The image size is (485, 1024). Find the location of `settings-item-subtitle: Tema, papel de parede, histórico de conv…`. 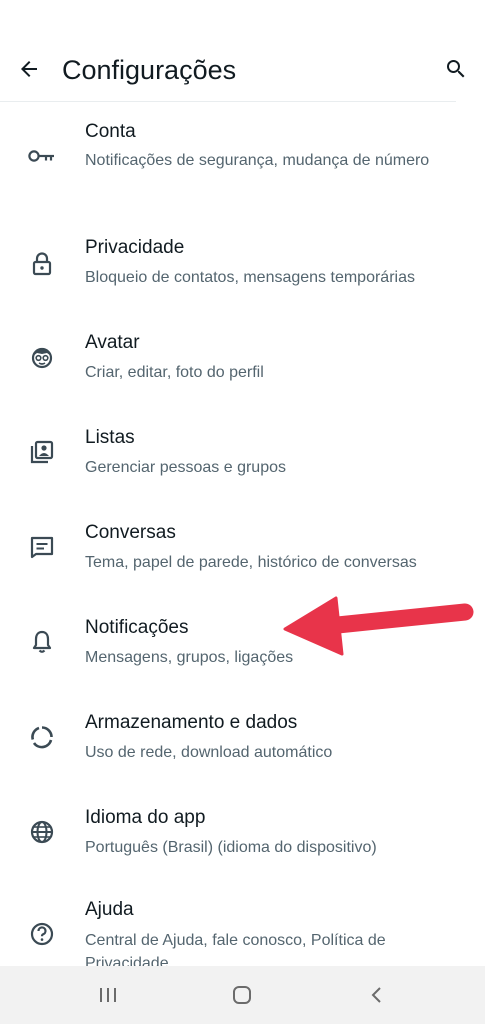

settings-item-subtitle: Tema, papel de parede, histórico de conv… is located at coordinates (251, 562).